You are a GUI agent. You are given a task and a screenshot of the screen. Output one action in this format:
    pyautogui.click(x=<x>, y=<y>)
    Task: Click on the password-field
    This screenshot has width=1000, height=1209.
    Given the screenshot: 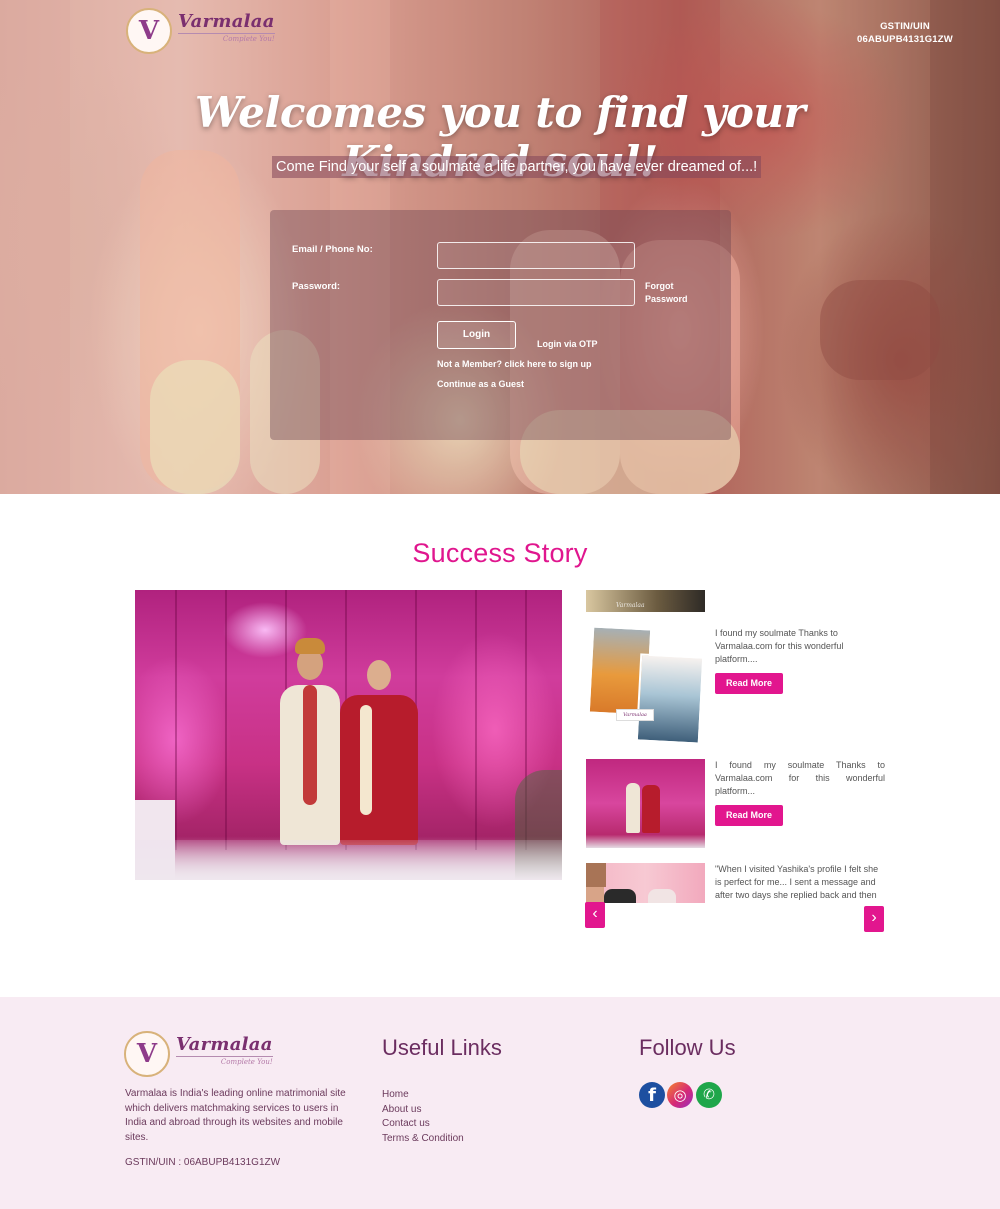 What is the action you would take?
    pyautogui.click(x=536, y=292)
    